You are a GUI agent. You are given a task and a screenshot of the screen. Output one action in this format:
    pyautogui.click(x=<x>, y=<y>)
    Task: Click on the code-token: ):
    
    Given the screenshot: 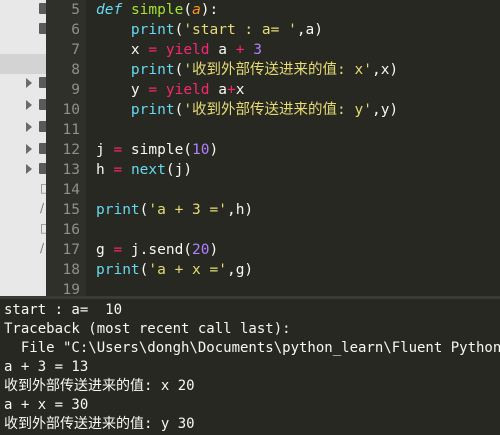 What is the action you would take?
    pyautogui.click(x=209, y=10)
    